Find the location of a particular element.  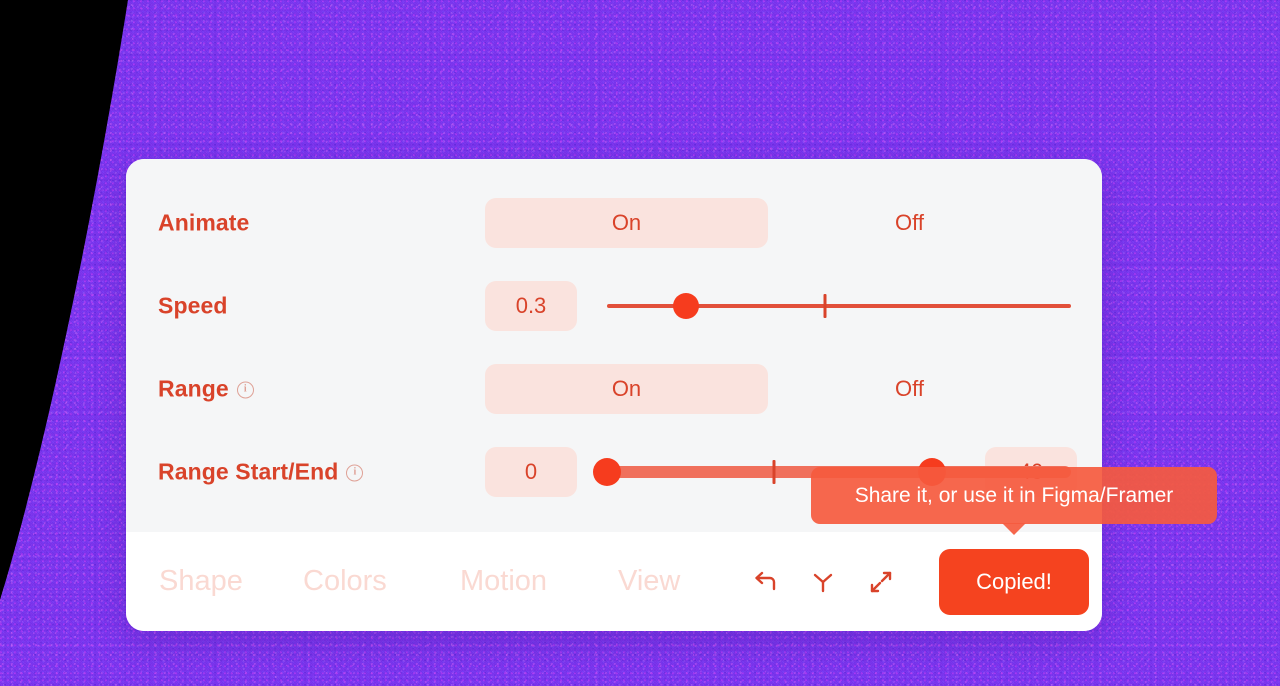

row-label-animate: Animate is located at coordinates (203, 223).